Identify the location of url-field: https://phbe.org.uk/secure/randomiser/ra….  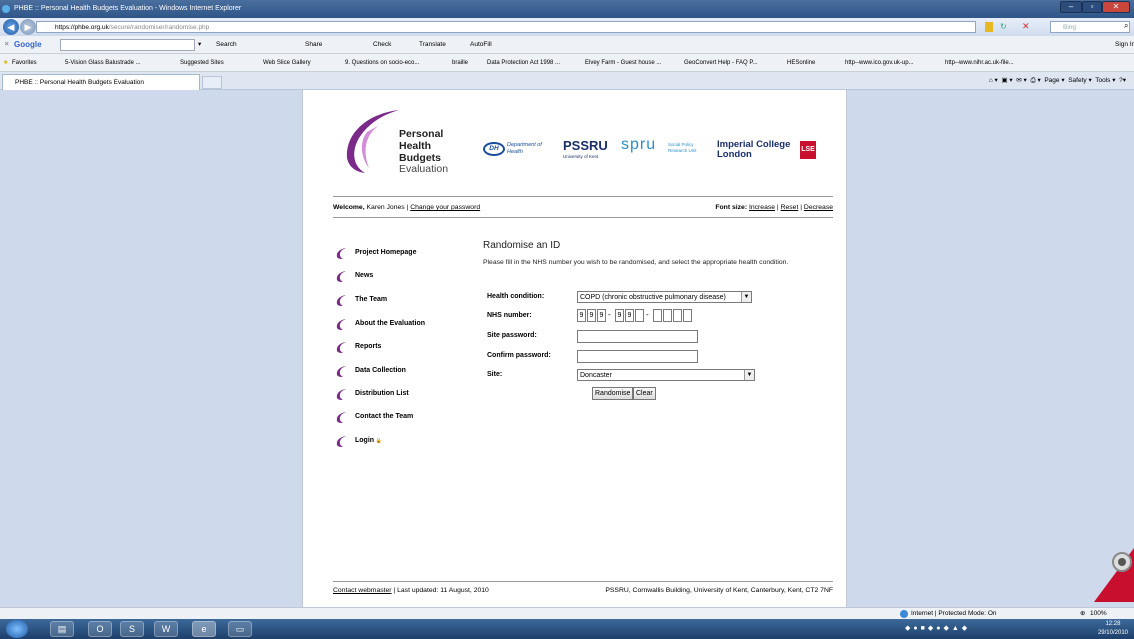
(506, 27).